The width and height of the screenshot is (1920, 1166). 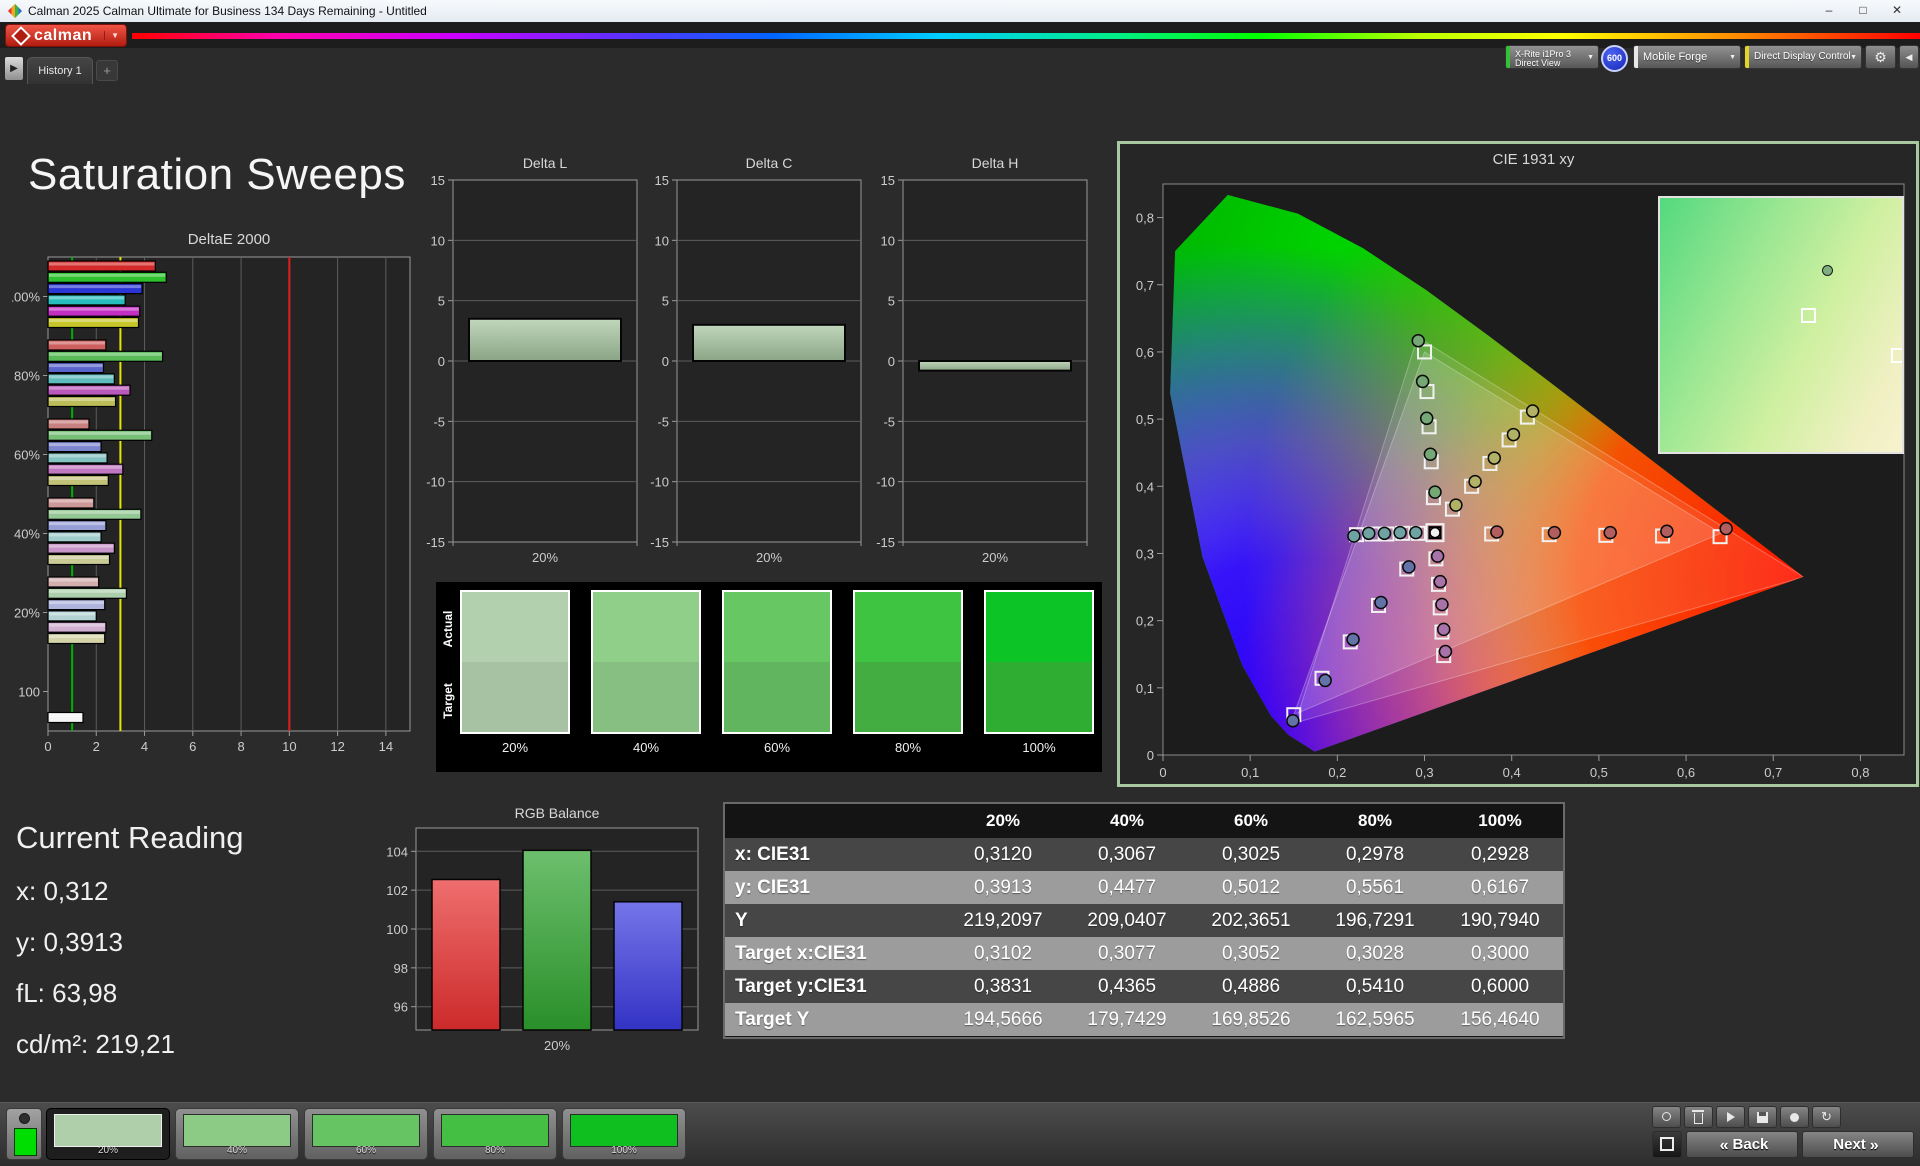 What do you see at coordinates (448, 701) in the screenshot?
I see `swatch-row-label: Target` at bounding box center [448, 701].